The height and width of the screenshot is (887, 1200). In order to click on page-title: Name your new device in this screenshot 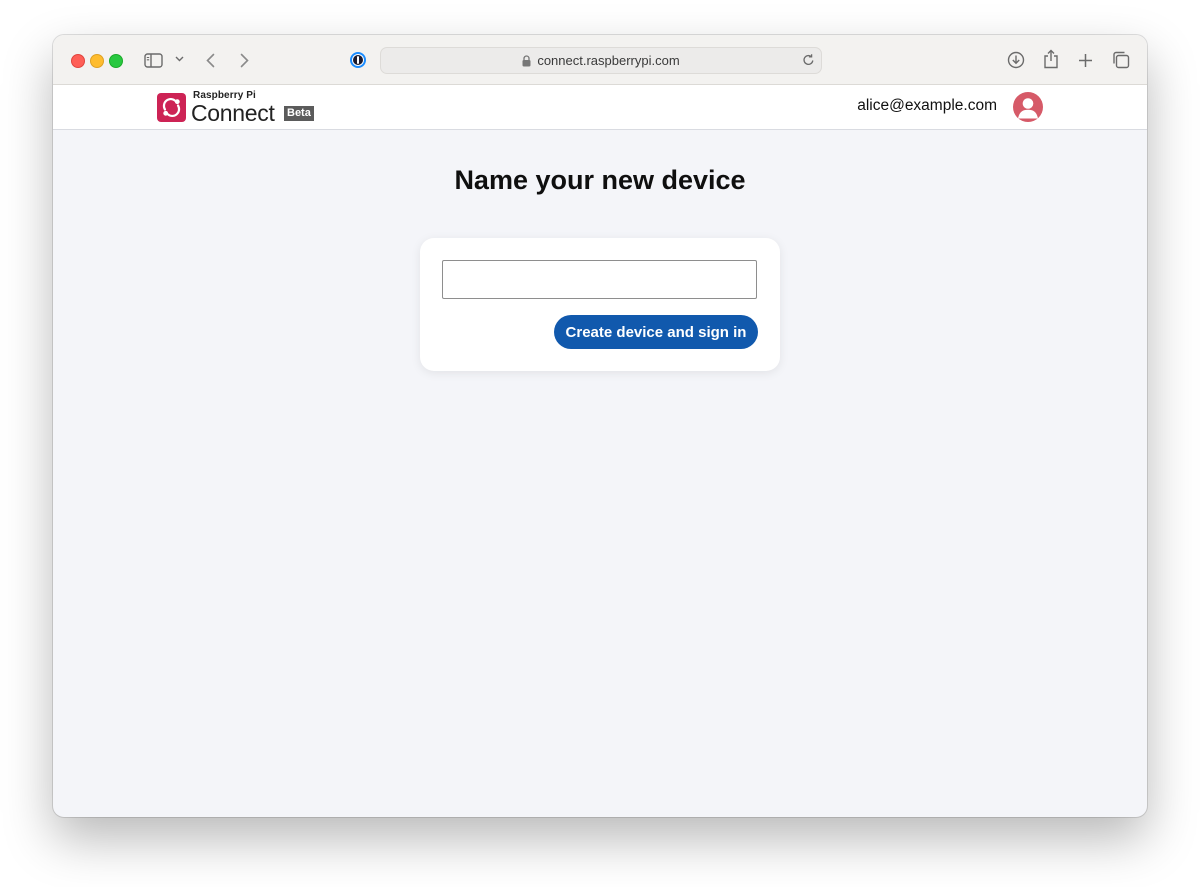, I will do `click(600, 180)`.